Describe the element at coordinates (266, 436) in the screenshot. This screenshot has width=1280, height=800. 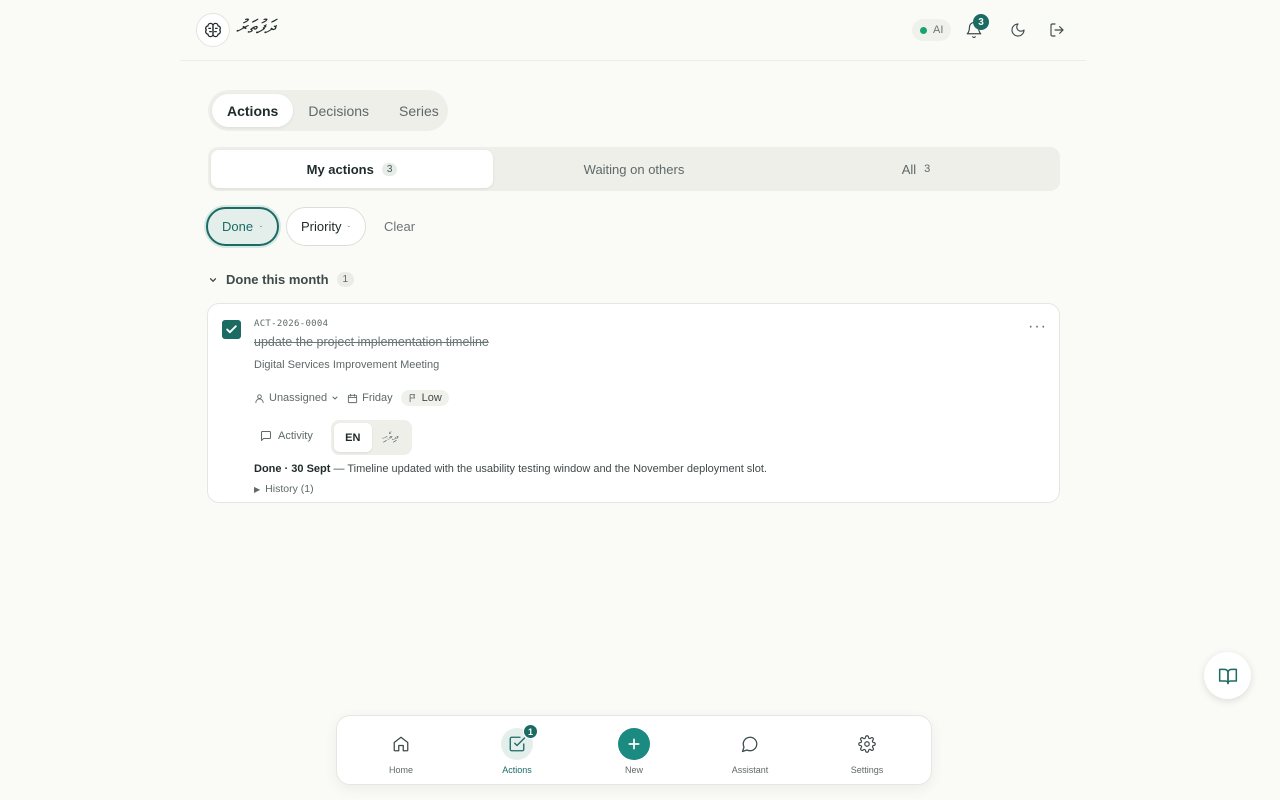
I see `message-square-icon` at that location.